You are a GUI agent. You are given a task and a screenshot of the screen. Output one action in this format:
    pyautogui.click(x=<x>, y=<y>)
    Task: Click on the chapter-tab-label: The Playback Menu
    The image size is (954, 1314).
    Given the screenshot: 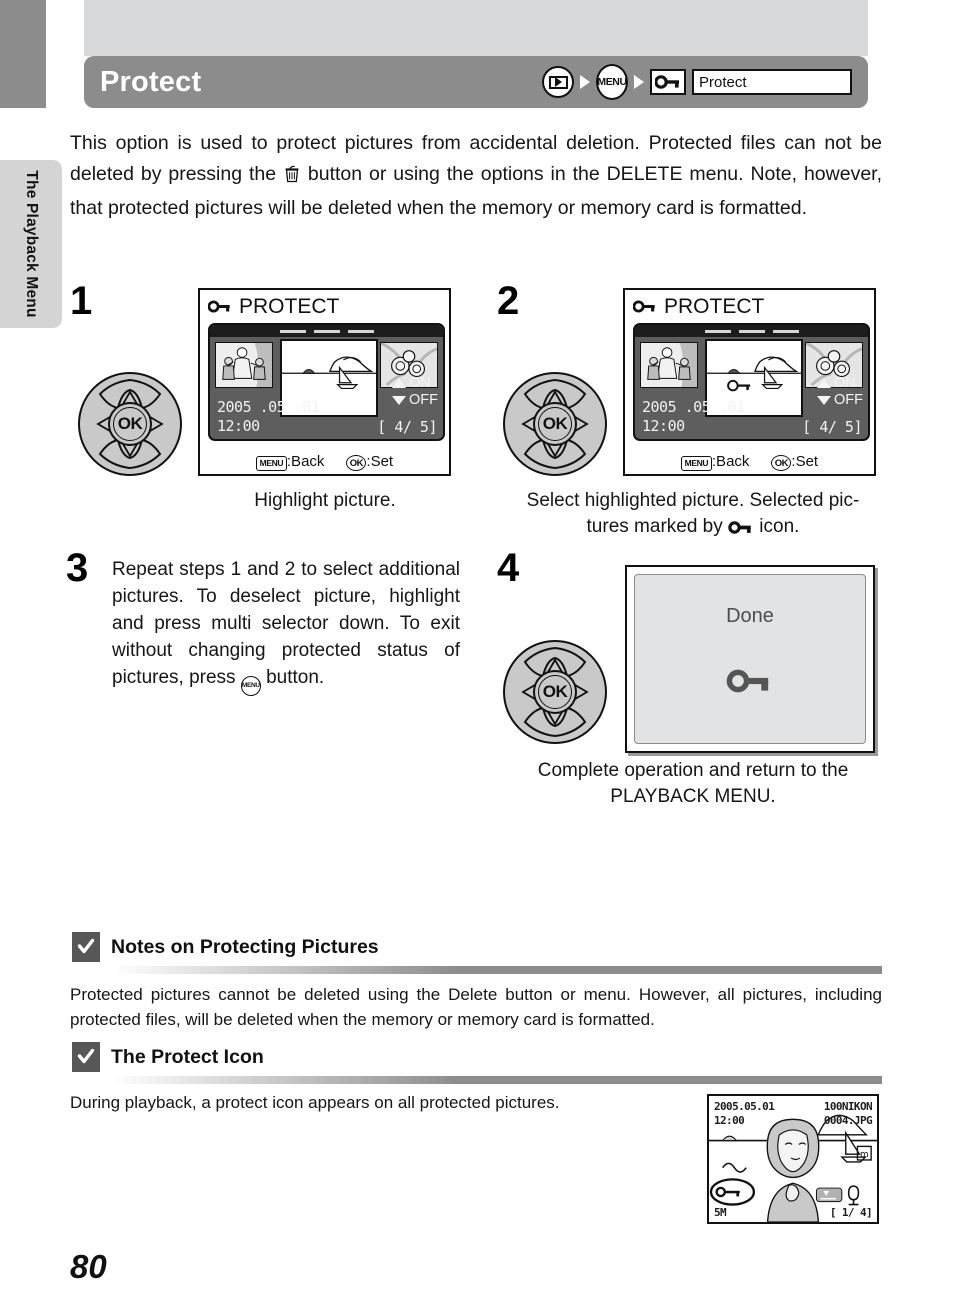 What is the action you would take?
    pyautogui.click(x=31, y=244)
    